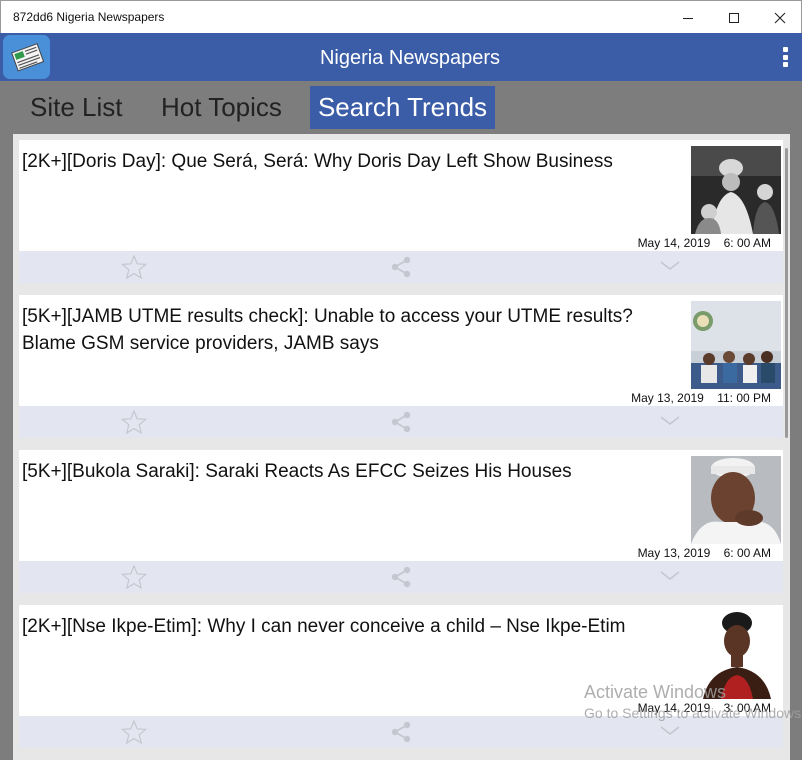 The width and height of the screenshot is (802, 760). I want to click on close-icon, so click(780, 17).